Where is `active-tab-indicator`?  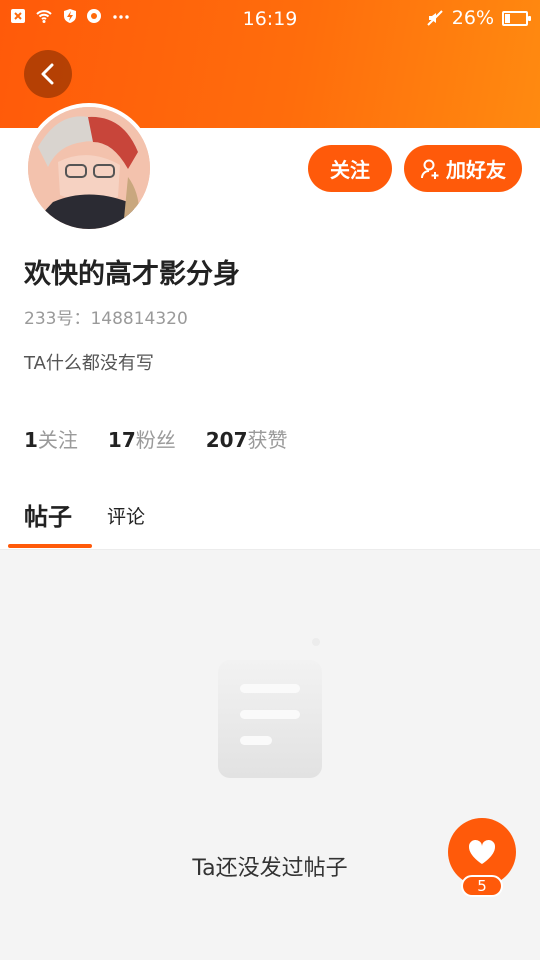
active-tab-indicator is located at coordinates (50, 546).